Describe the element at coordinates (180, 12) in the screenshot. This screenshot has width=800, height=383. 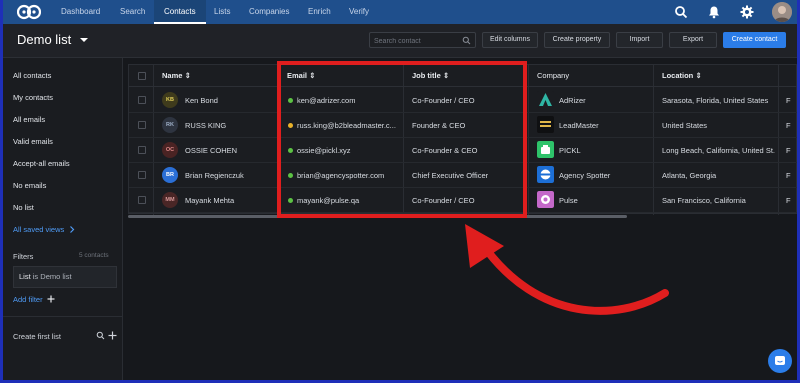
I see `nav-contacts: Contacts` at that location.